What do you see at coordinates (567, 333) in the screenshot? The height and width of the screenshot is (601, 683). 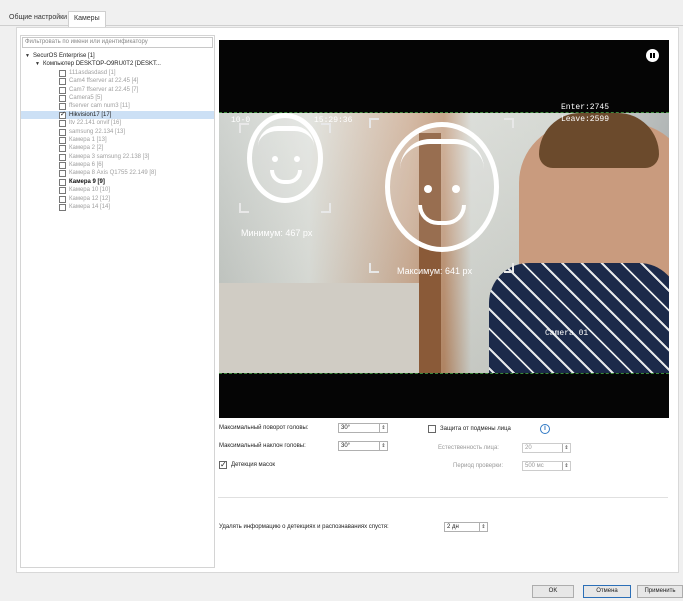 I see `overlay-camera-name: Camera 01` at bounding box center [567, 333].